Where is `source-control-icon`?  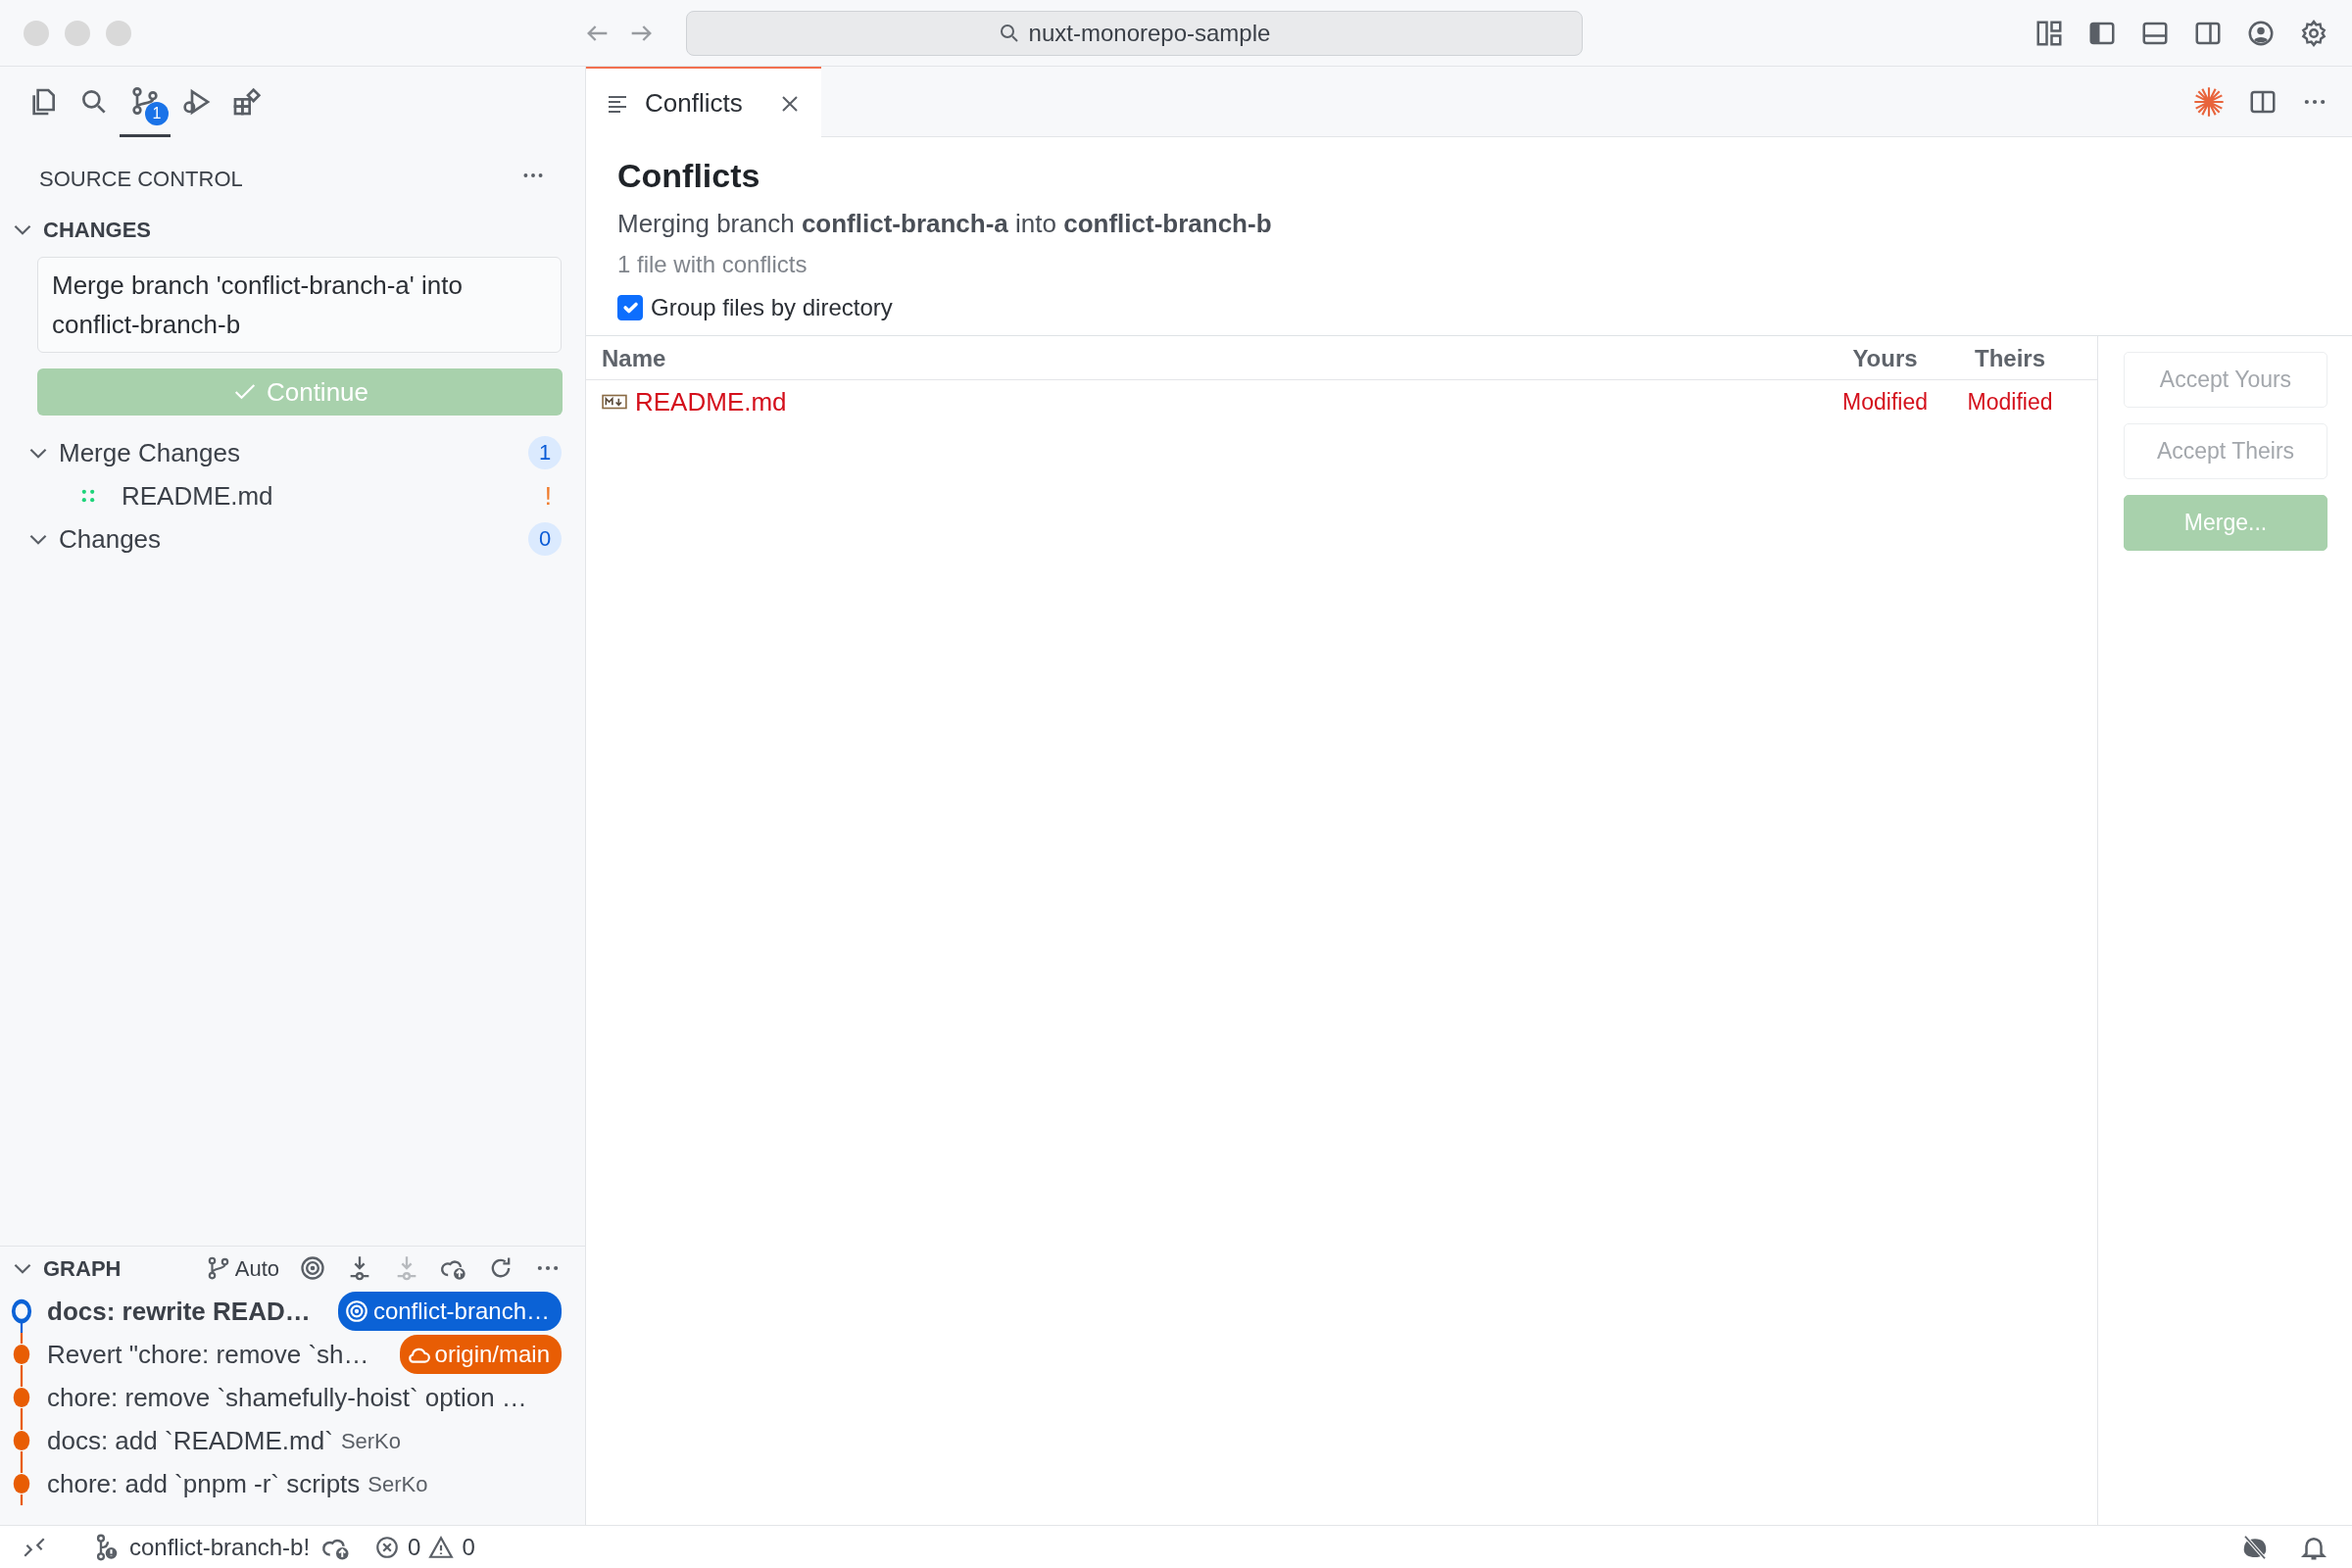
source-control-icon is located at coordinates (145, 100).